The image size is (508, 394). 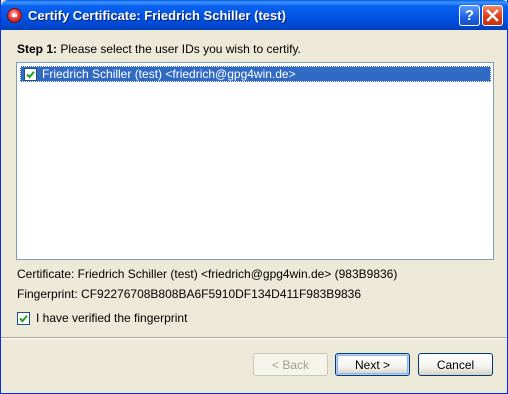 I want to click on verified-fingerprint-label: I have verified the fingerprint, so click(x=112, y=318).